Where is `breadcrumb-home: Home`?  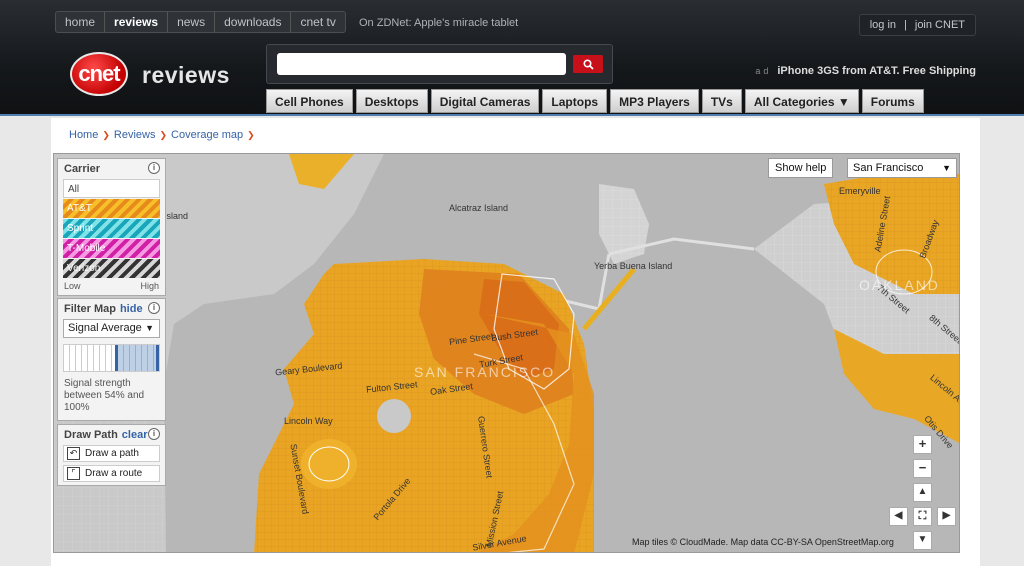 breadcrumb-home: Home is located at coordinates (83, 135).